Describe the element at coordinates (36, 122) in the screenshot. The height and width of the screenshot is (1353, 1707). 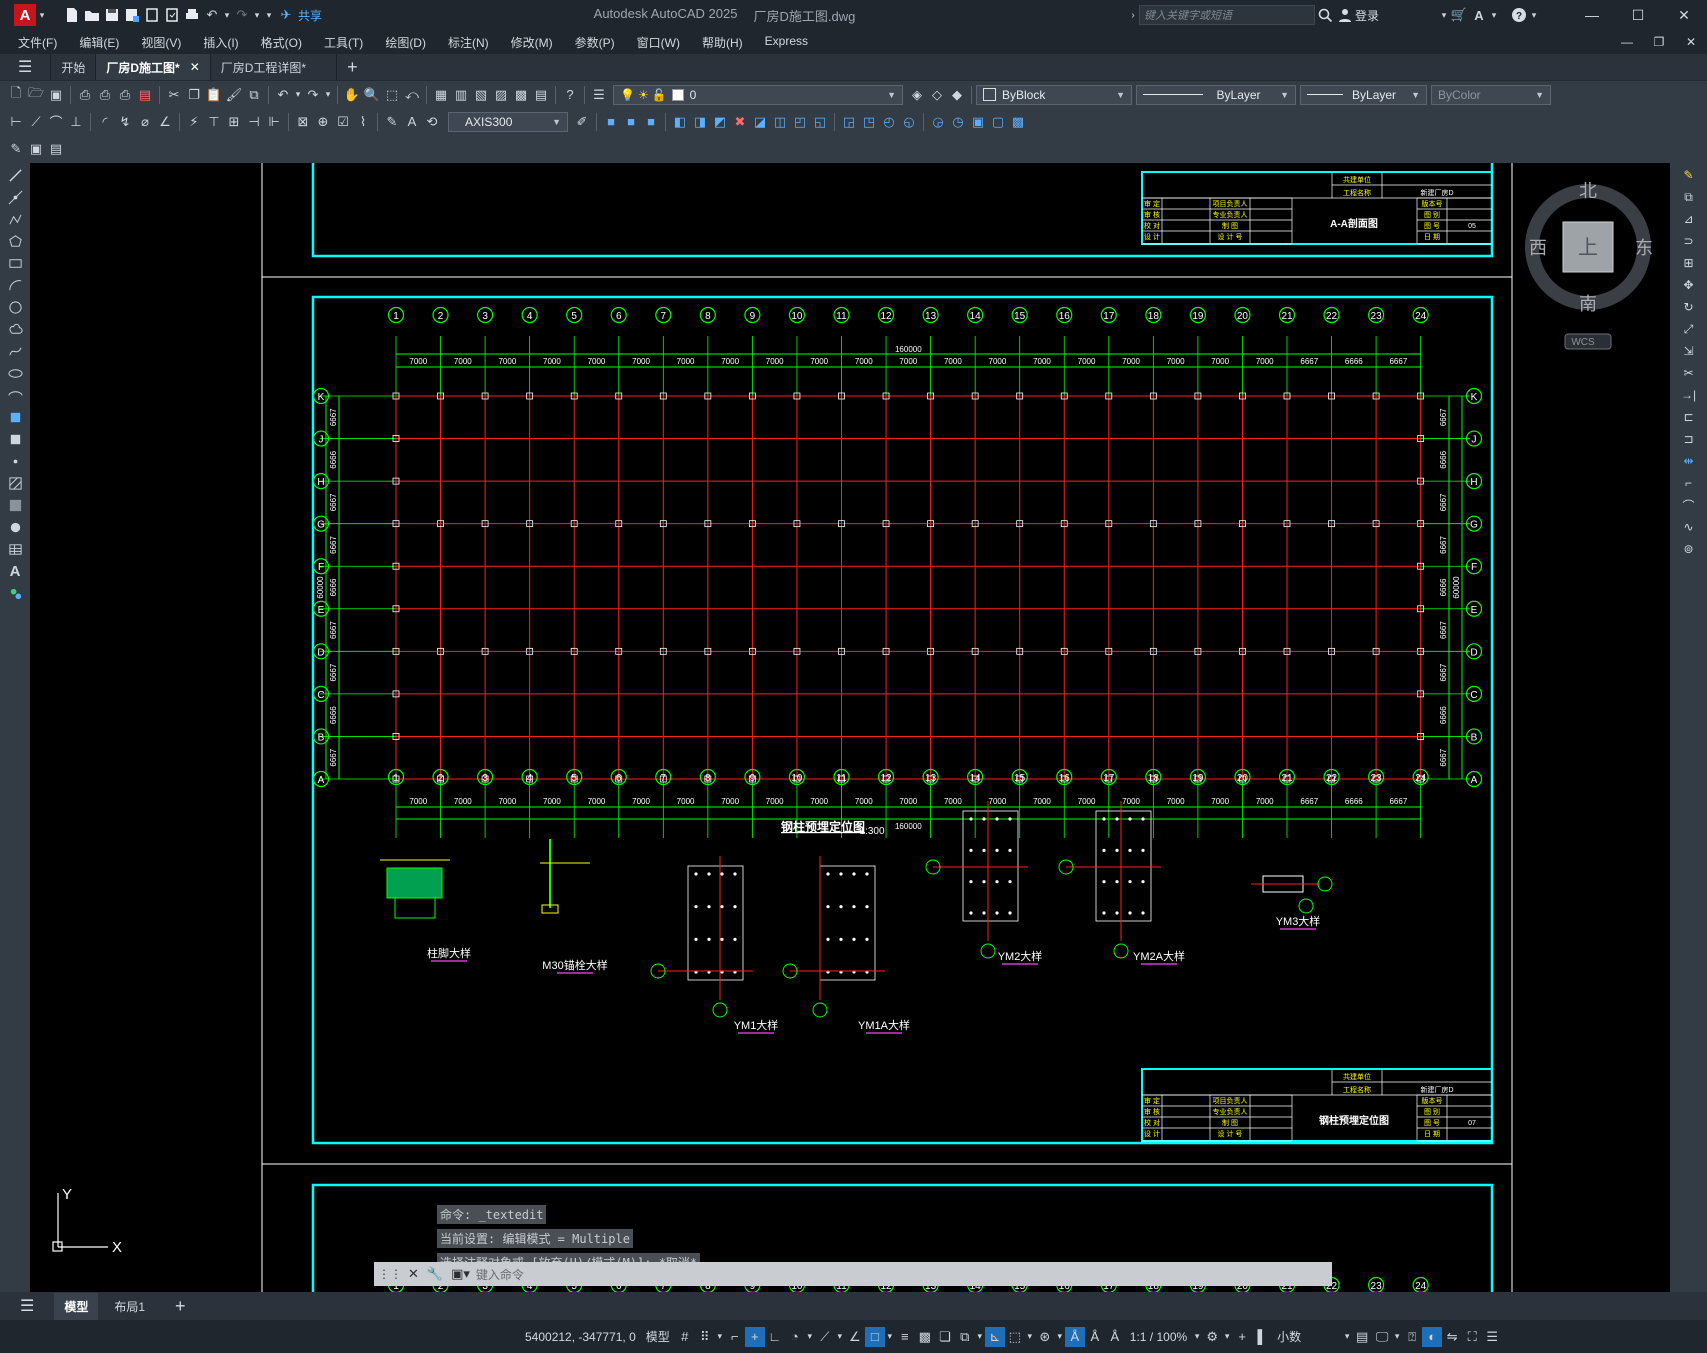
I see `aligned-dim-icon: ⟋` at that location.